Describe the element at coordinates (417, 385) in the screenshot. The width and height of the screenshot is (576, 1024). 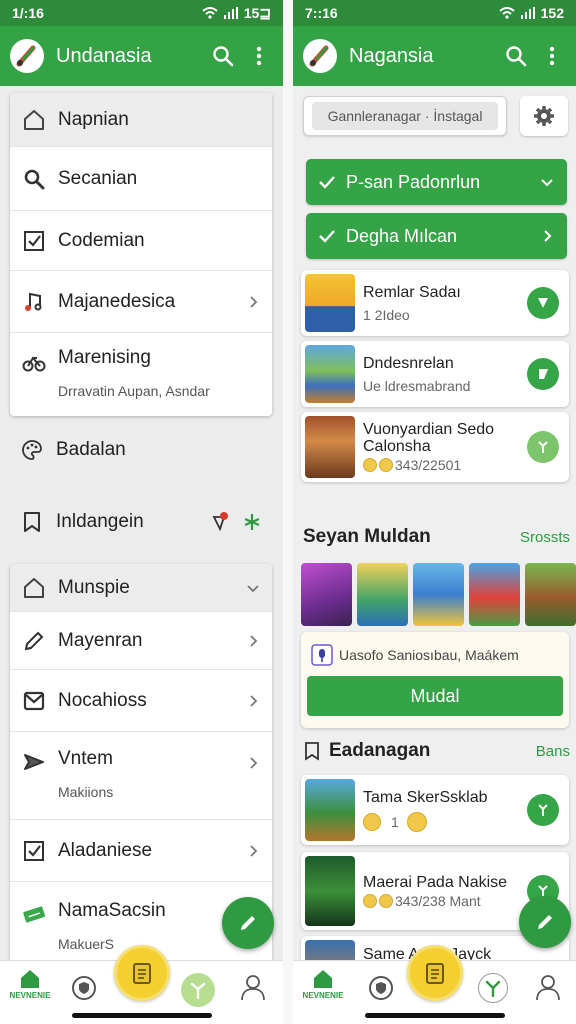
I see `game-subtitle: Ue ldresmabrand` at that location.